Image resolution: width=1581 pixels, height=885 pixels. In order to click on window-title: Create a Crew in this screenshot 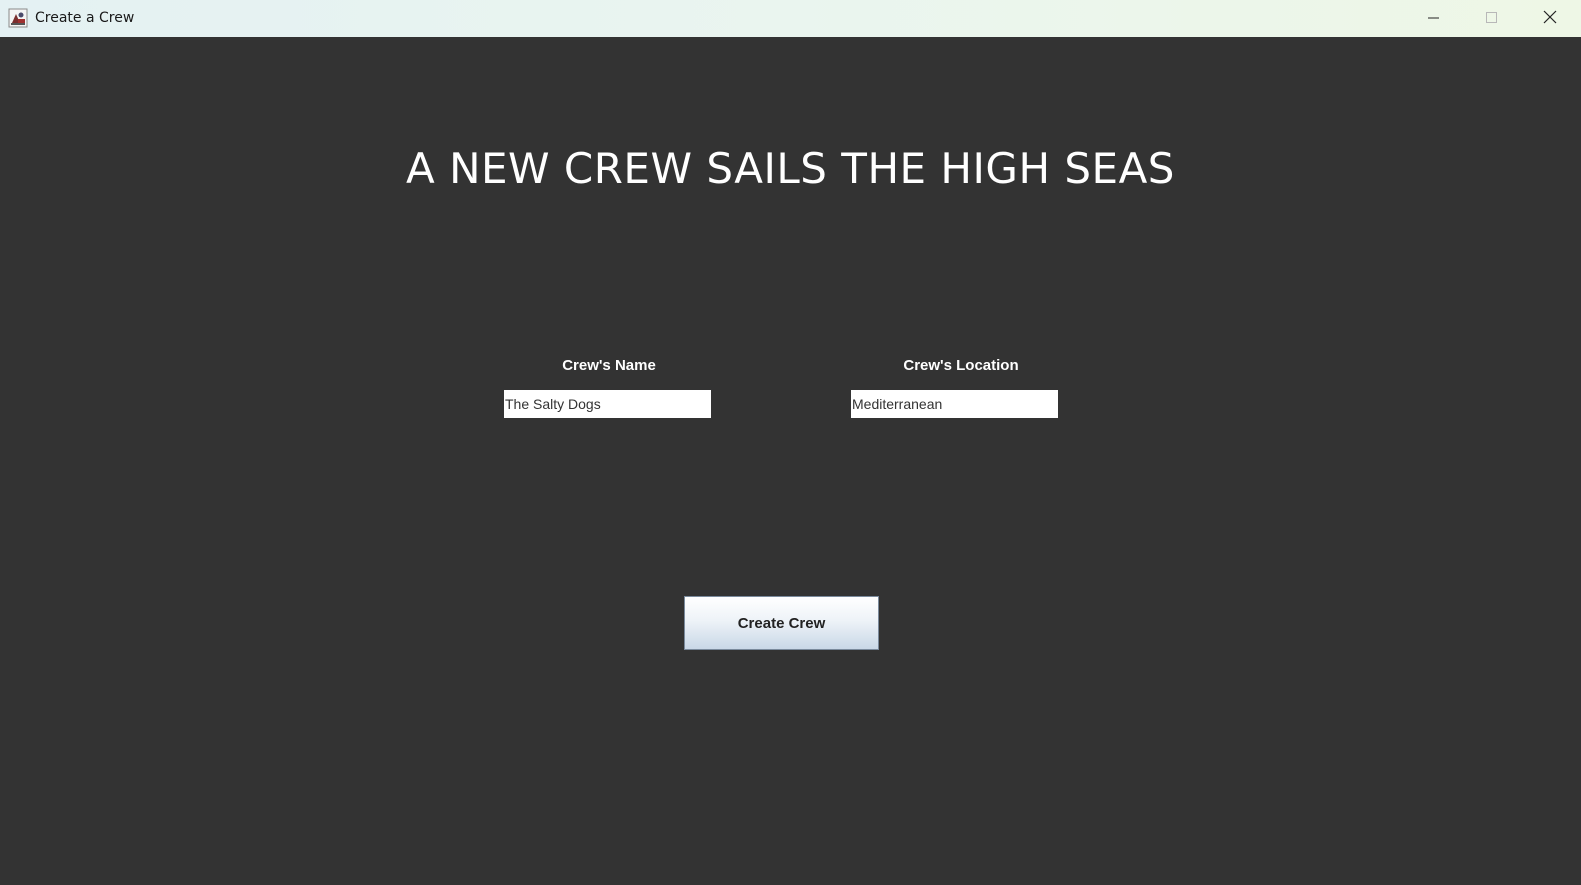, I will do `click(85, 18)`.